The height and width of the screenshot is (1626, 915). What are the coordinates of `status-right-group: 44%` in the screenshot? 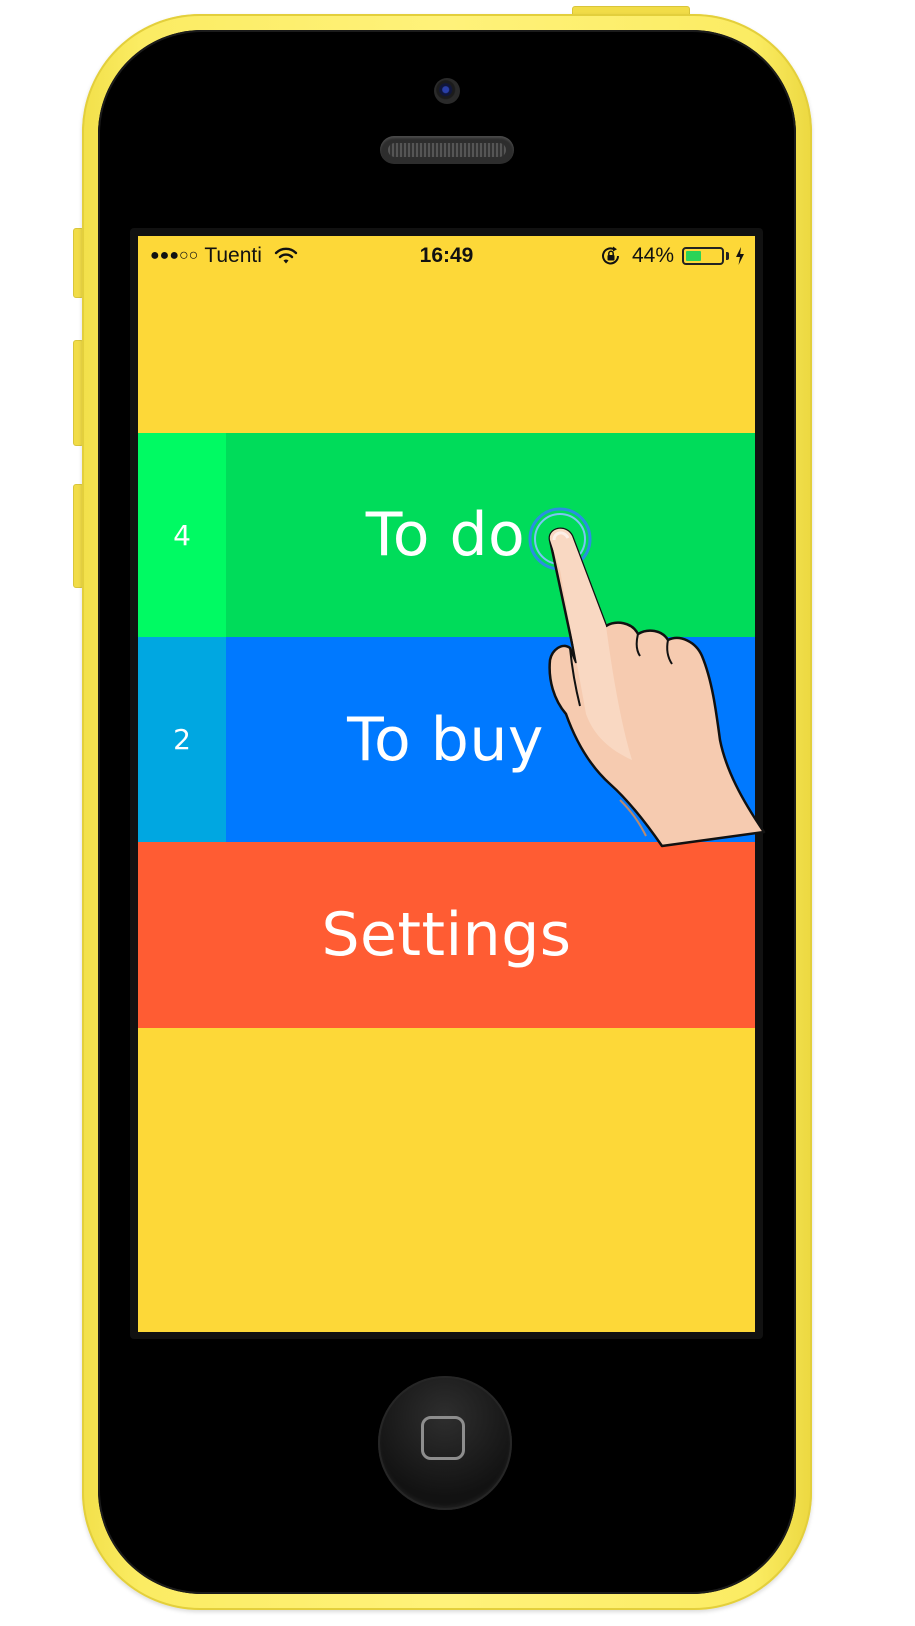 It's located at (672, 256).